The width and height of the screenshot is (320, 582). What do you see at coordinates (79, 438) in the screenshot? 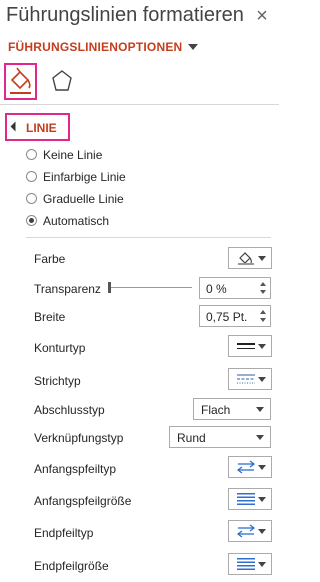
I see `verknuepfungstyp-label: Verknüpfungstyp` at bounding box center [79, 438].